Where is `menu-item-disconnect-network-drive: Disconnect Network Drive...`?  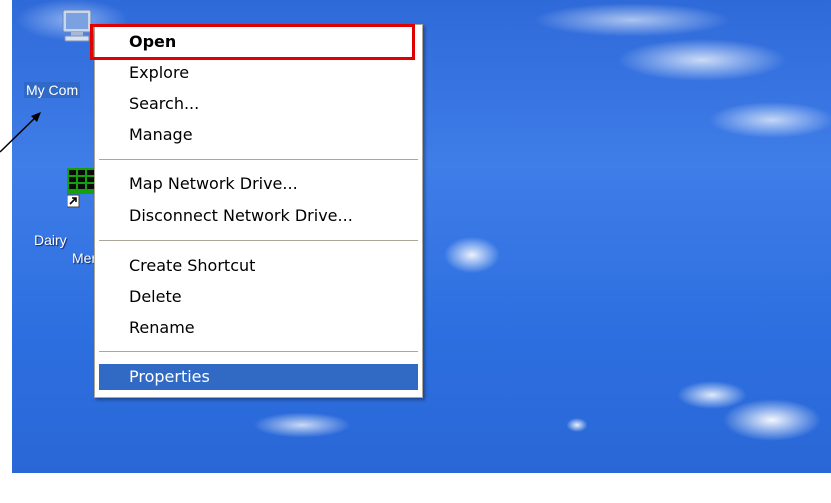 menu-item-disconnect-network-drive: Disconnect Network Drive... is located at coordinates (258, 216).